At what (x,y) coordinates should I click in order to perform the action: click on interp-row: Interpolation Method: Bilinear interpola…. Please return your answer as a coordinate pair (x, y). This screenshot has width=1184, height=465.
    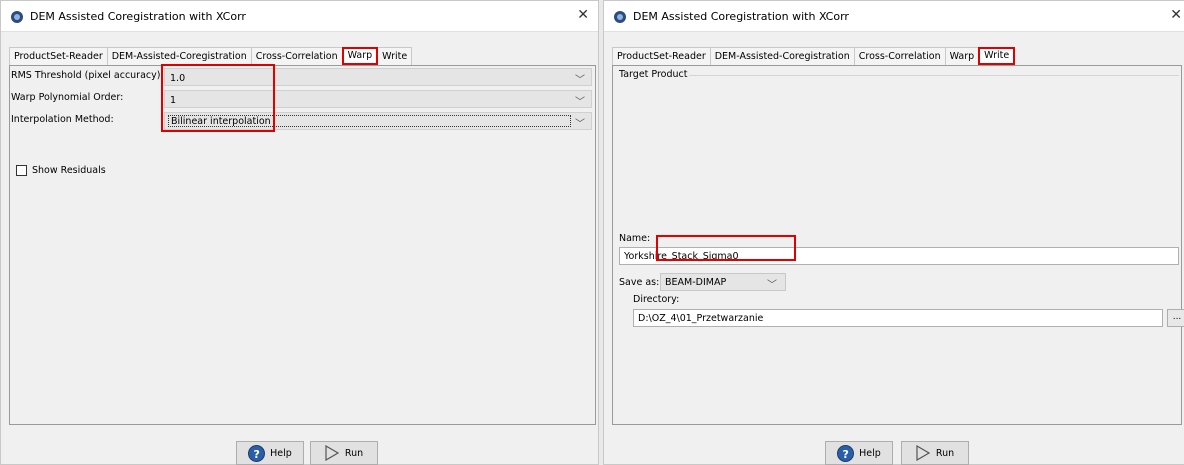
    Looking at the image, I should click on (302, 121).